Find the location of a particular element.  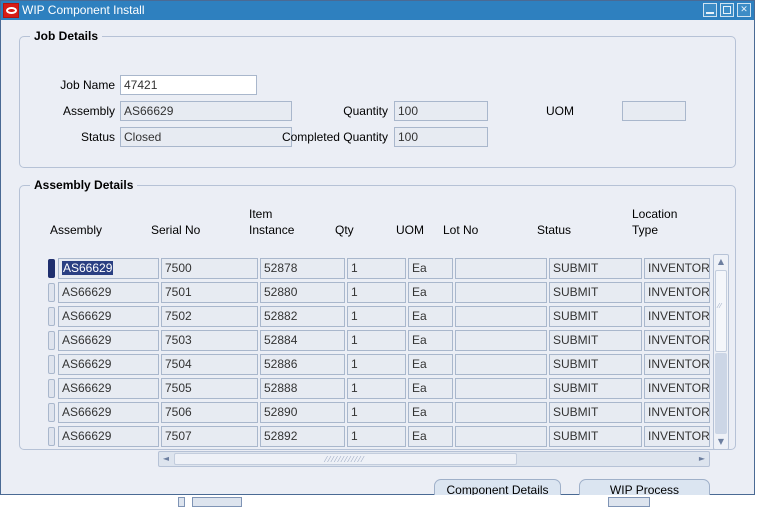

cell-serial-no: 7503 is located at coordinates (209, 340).